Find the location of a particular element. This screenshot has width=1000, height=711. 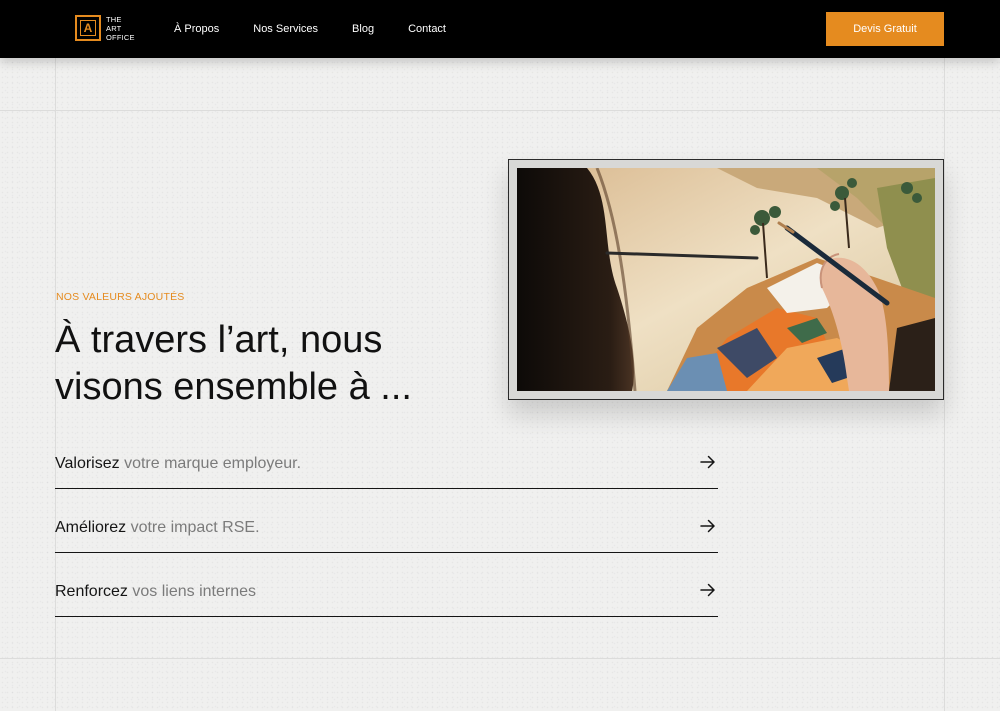

value-label: Valorisez votre marque employeur. is located at coordinates (178, 464).